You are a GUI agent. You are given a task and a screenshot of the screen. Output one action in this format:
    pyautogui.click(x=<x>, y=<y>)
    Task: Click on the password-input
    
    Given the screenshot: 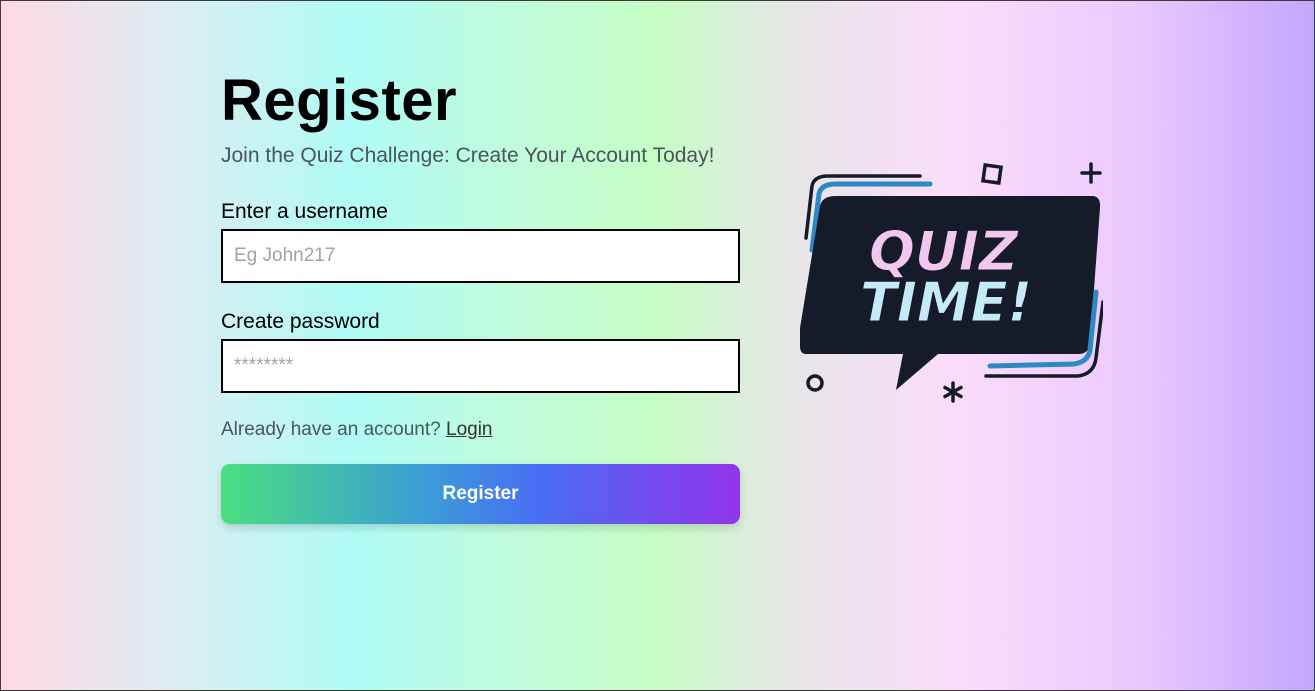 What is the action you would take?
    pyautogui.click(x=480, y=366)
    